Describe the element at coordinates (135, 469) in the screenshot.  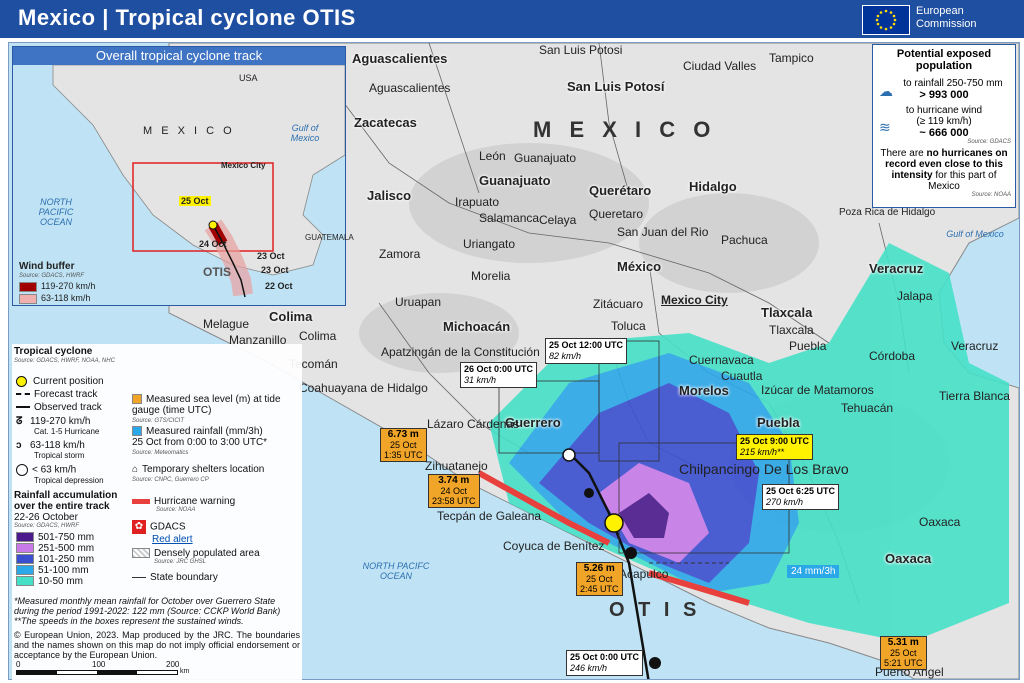
I see `shelter-icon: ⌂` at that location.